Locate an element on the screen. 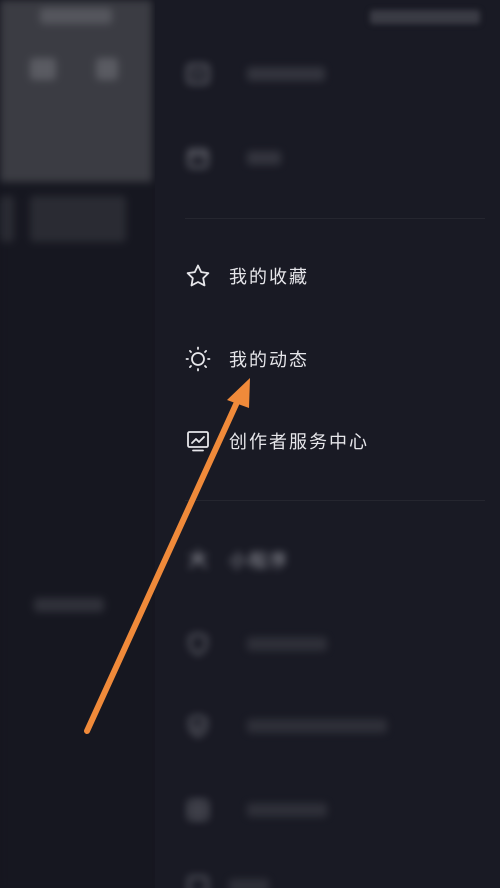 This screenshot has height=888, width=500. background-header is located at coordinates (76, 91).